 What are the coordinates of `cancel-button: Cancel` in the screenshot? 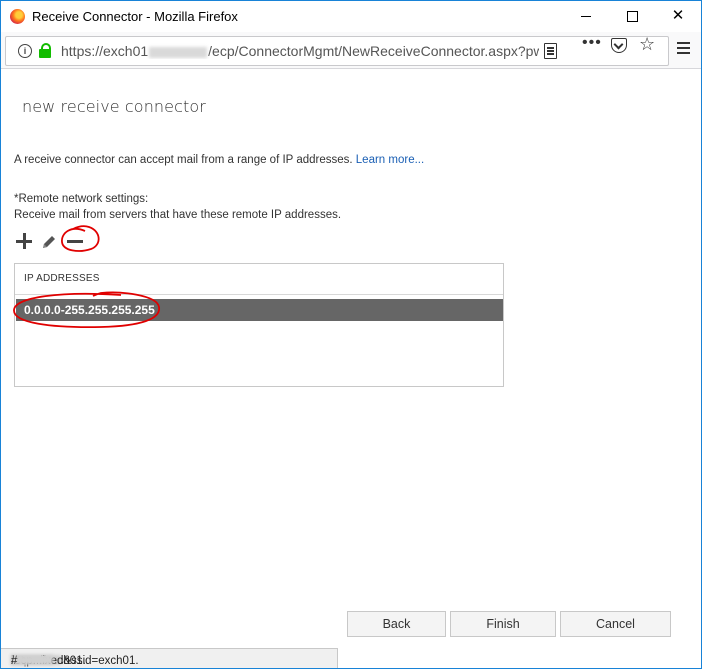 It's located at (615, 624).